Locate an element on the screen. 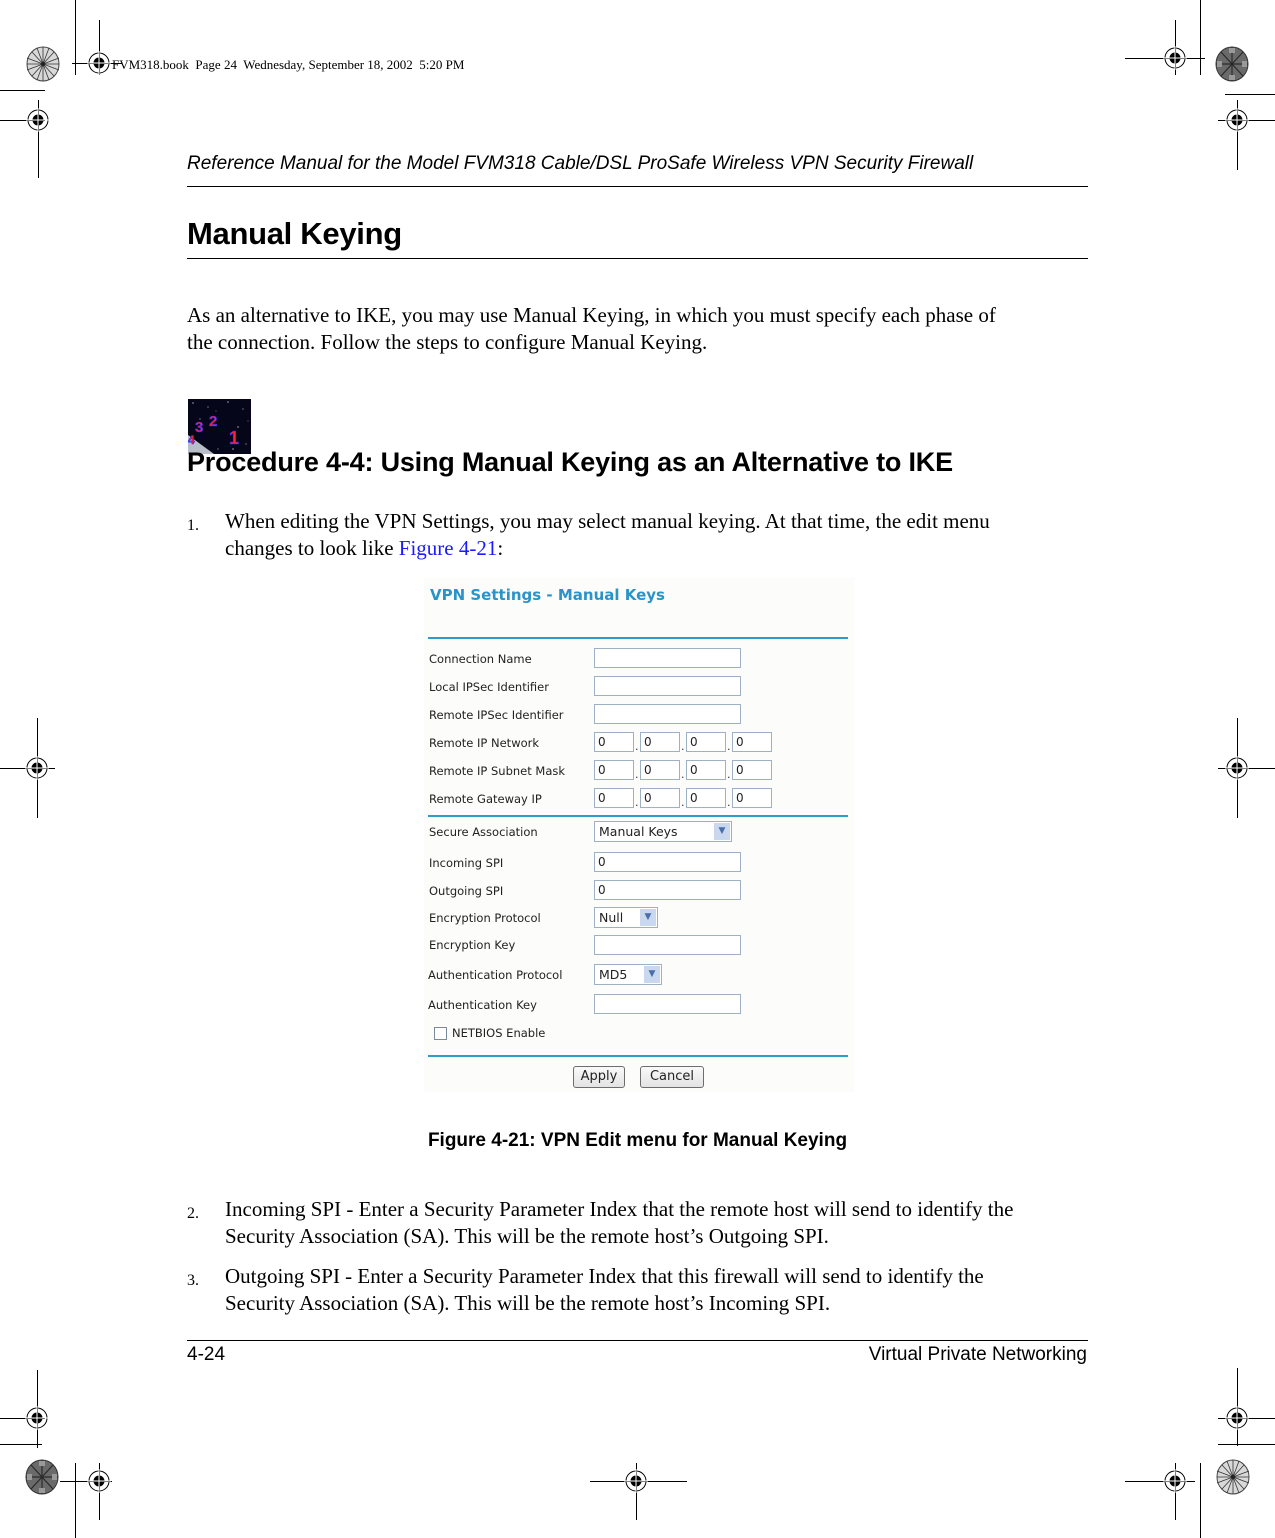  outgoing-spi-label: Outgoing SPI is located at coordinates (466, 891).